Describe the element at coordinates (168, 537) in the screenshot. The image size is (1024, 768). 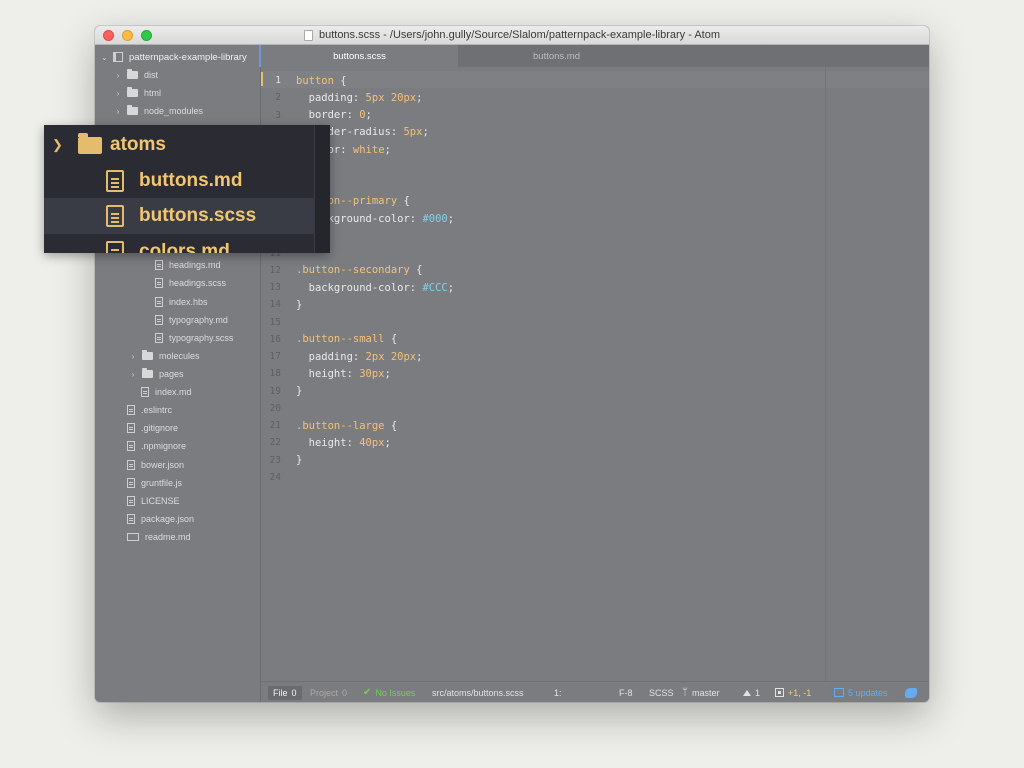
I see `tree-item-label: readme.md` at that location.